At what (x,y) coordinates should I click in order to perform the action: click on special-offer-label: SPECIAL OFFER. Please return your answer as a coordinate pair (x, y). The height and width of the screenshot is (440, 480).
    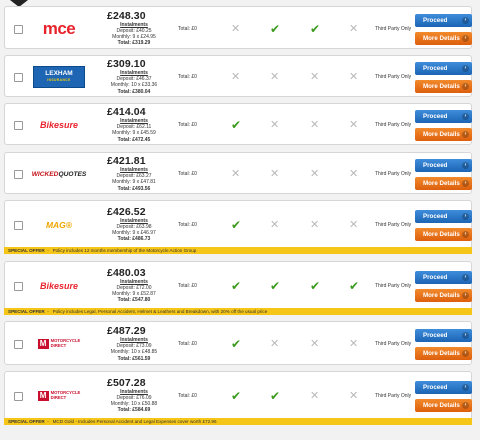
    Looking at the image, I should click on (26, 311).